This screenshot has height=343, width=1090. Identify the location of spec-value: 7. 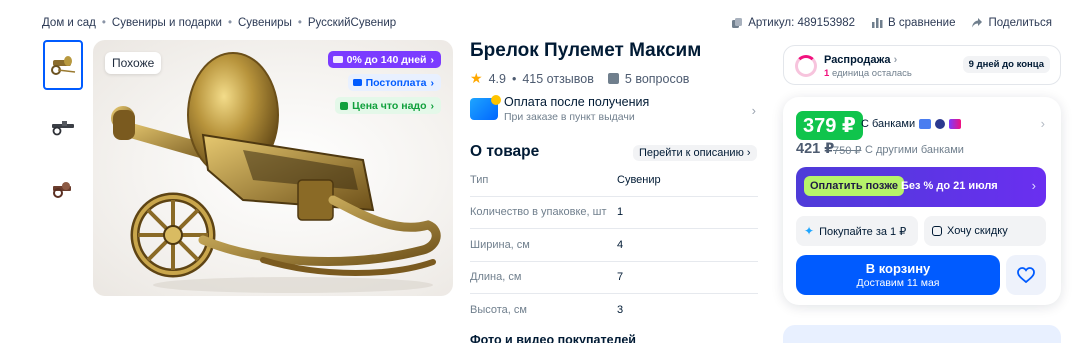
(620, 277).